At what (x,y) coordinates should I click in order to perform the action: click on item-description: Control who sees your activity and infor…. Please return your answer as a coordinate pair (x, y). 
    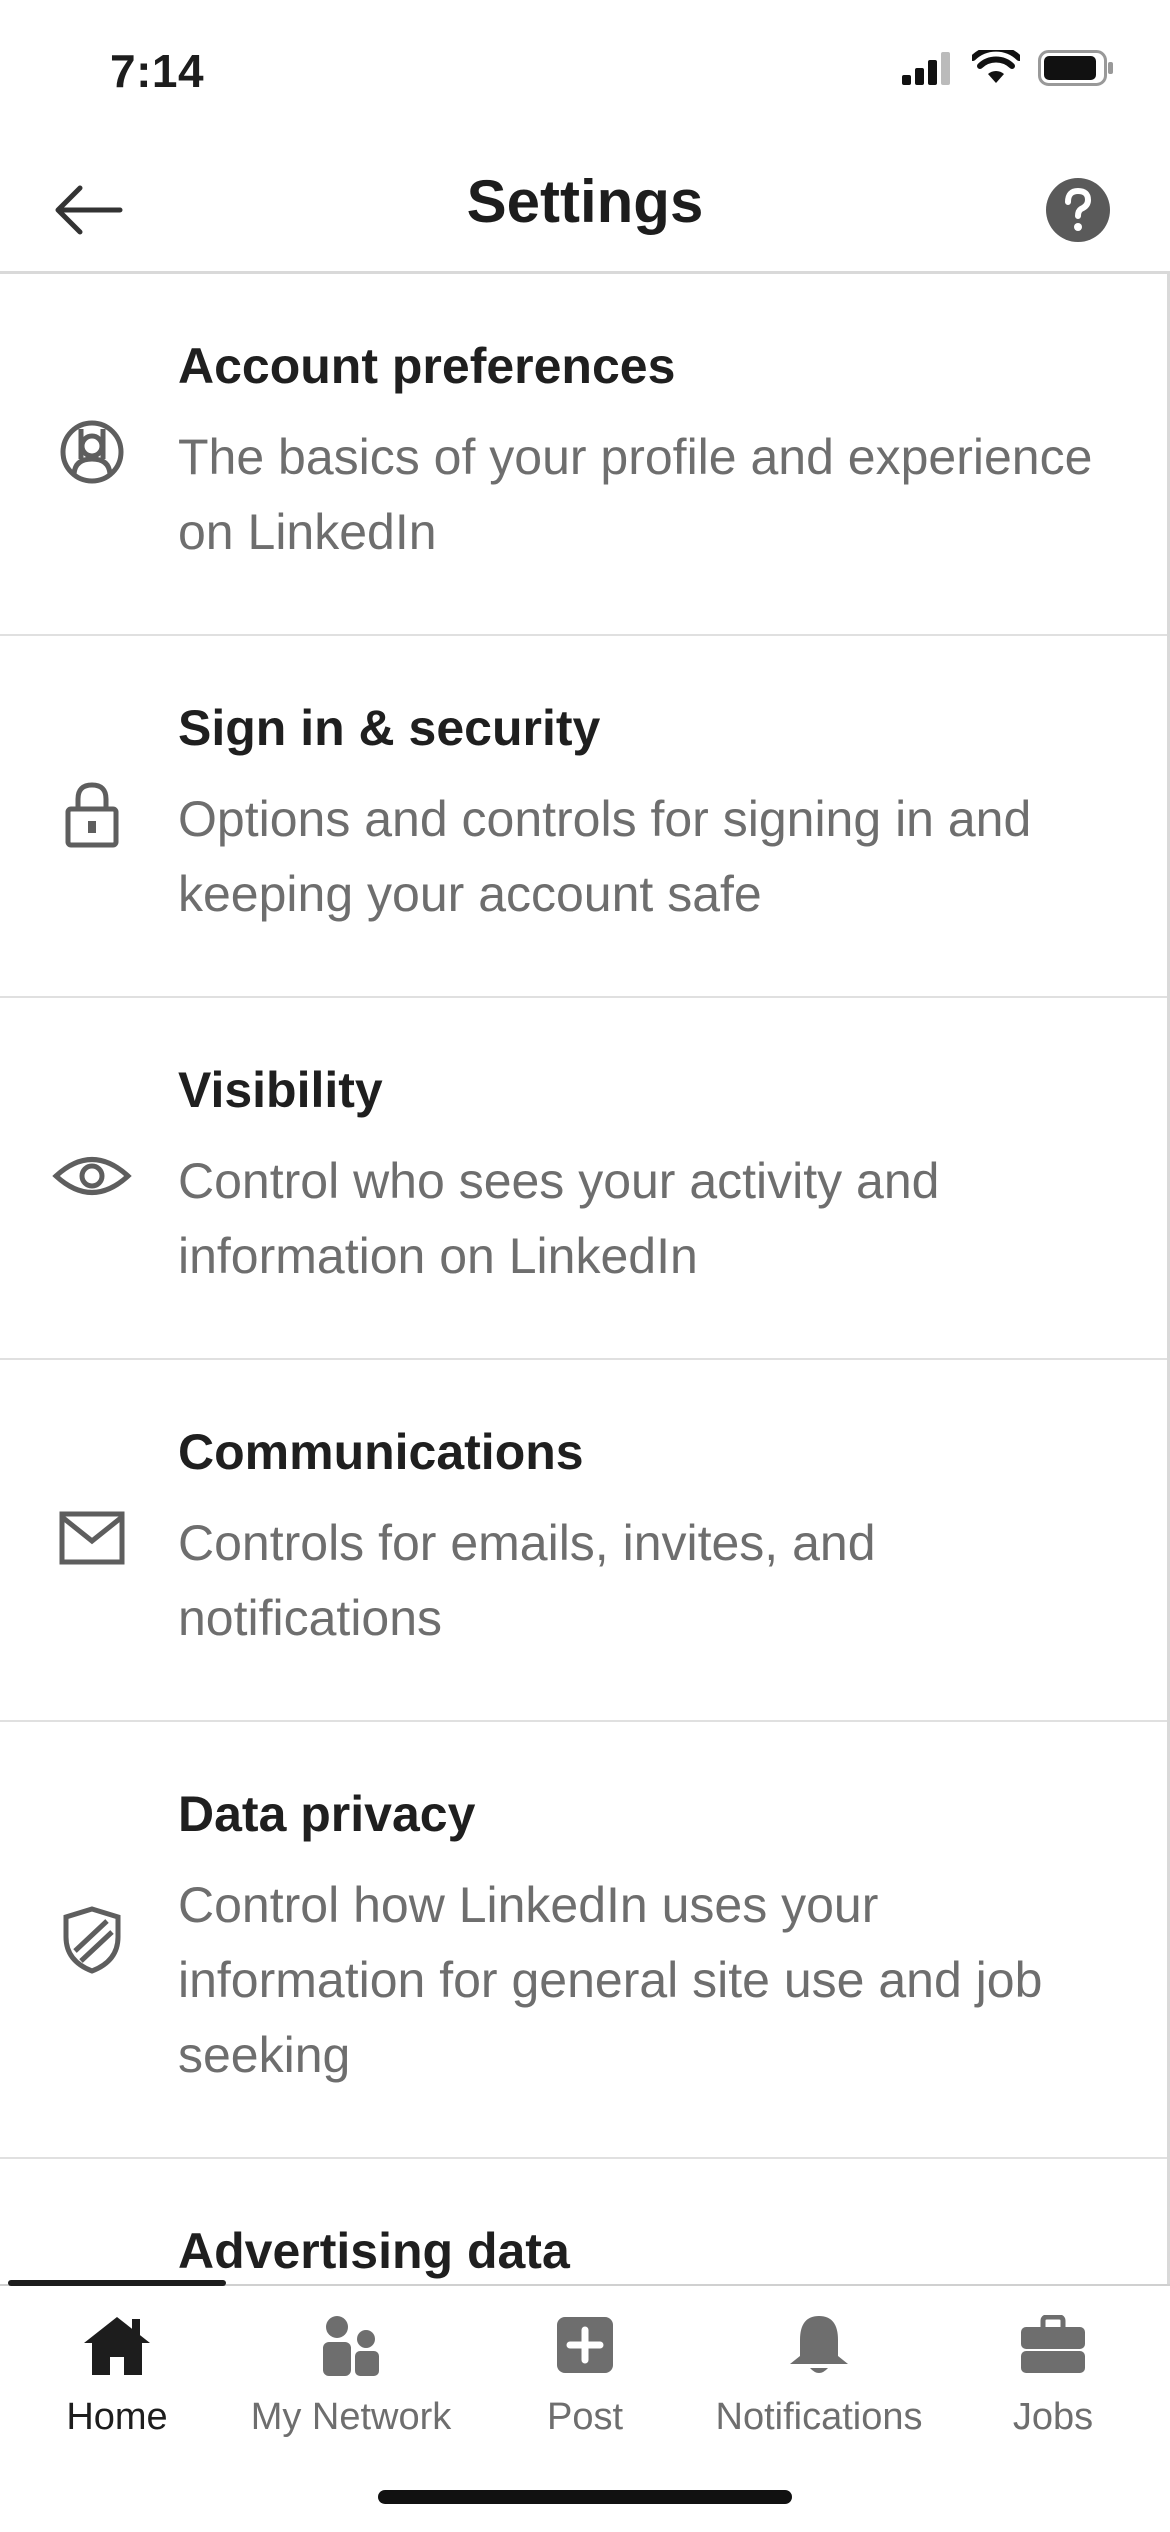
    Looking at the image, I should click on (559, 1218).